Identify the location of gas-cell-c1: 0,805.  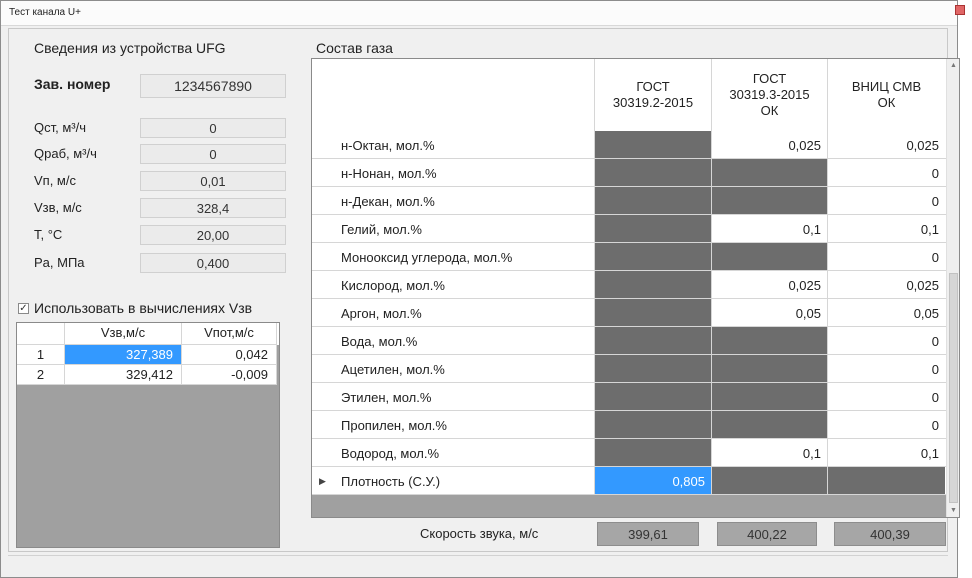
(652, 480).